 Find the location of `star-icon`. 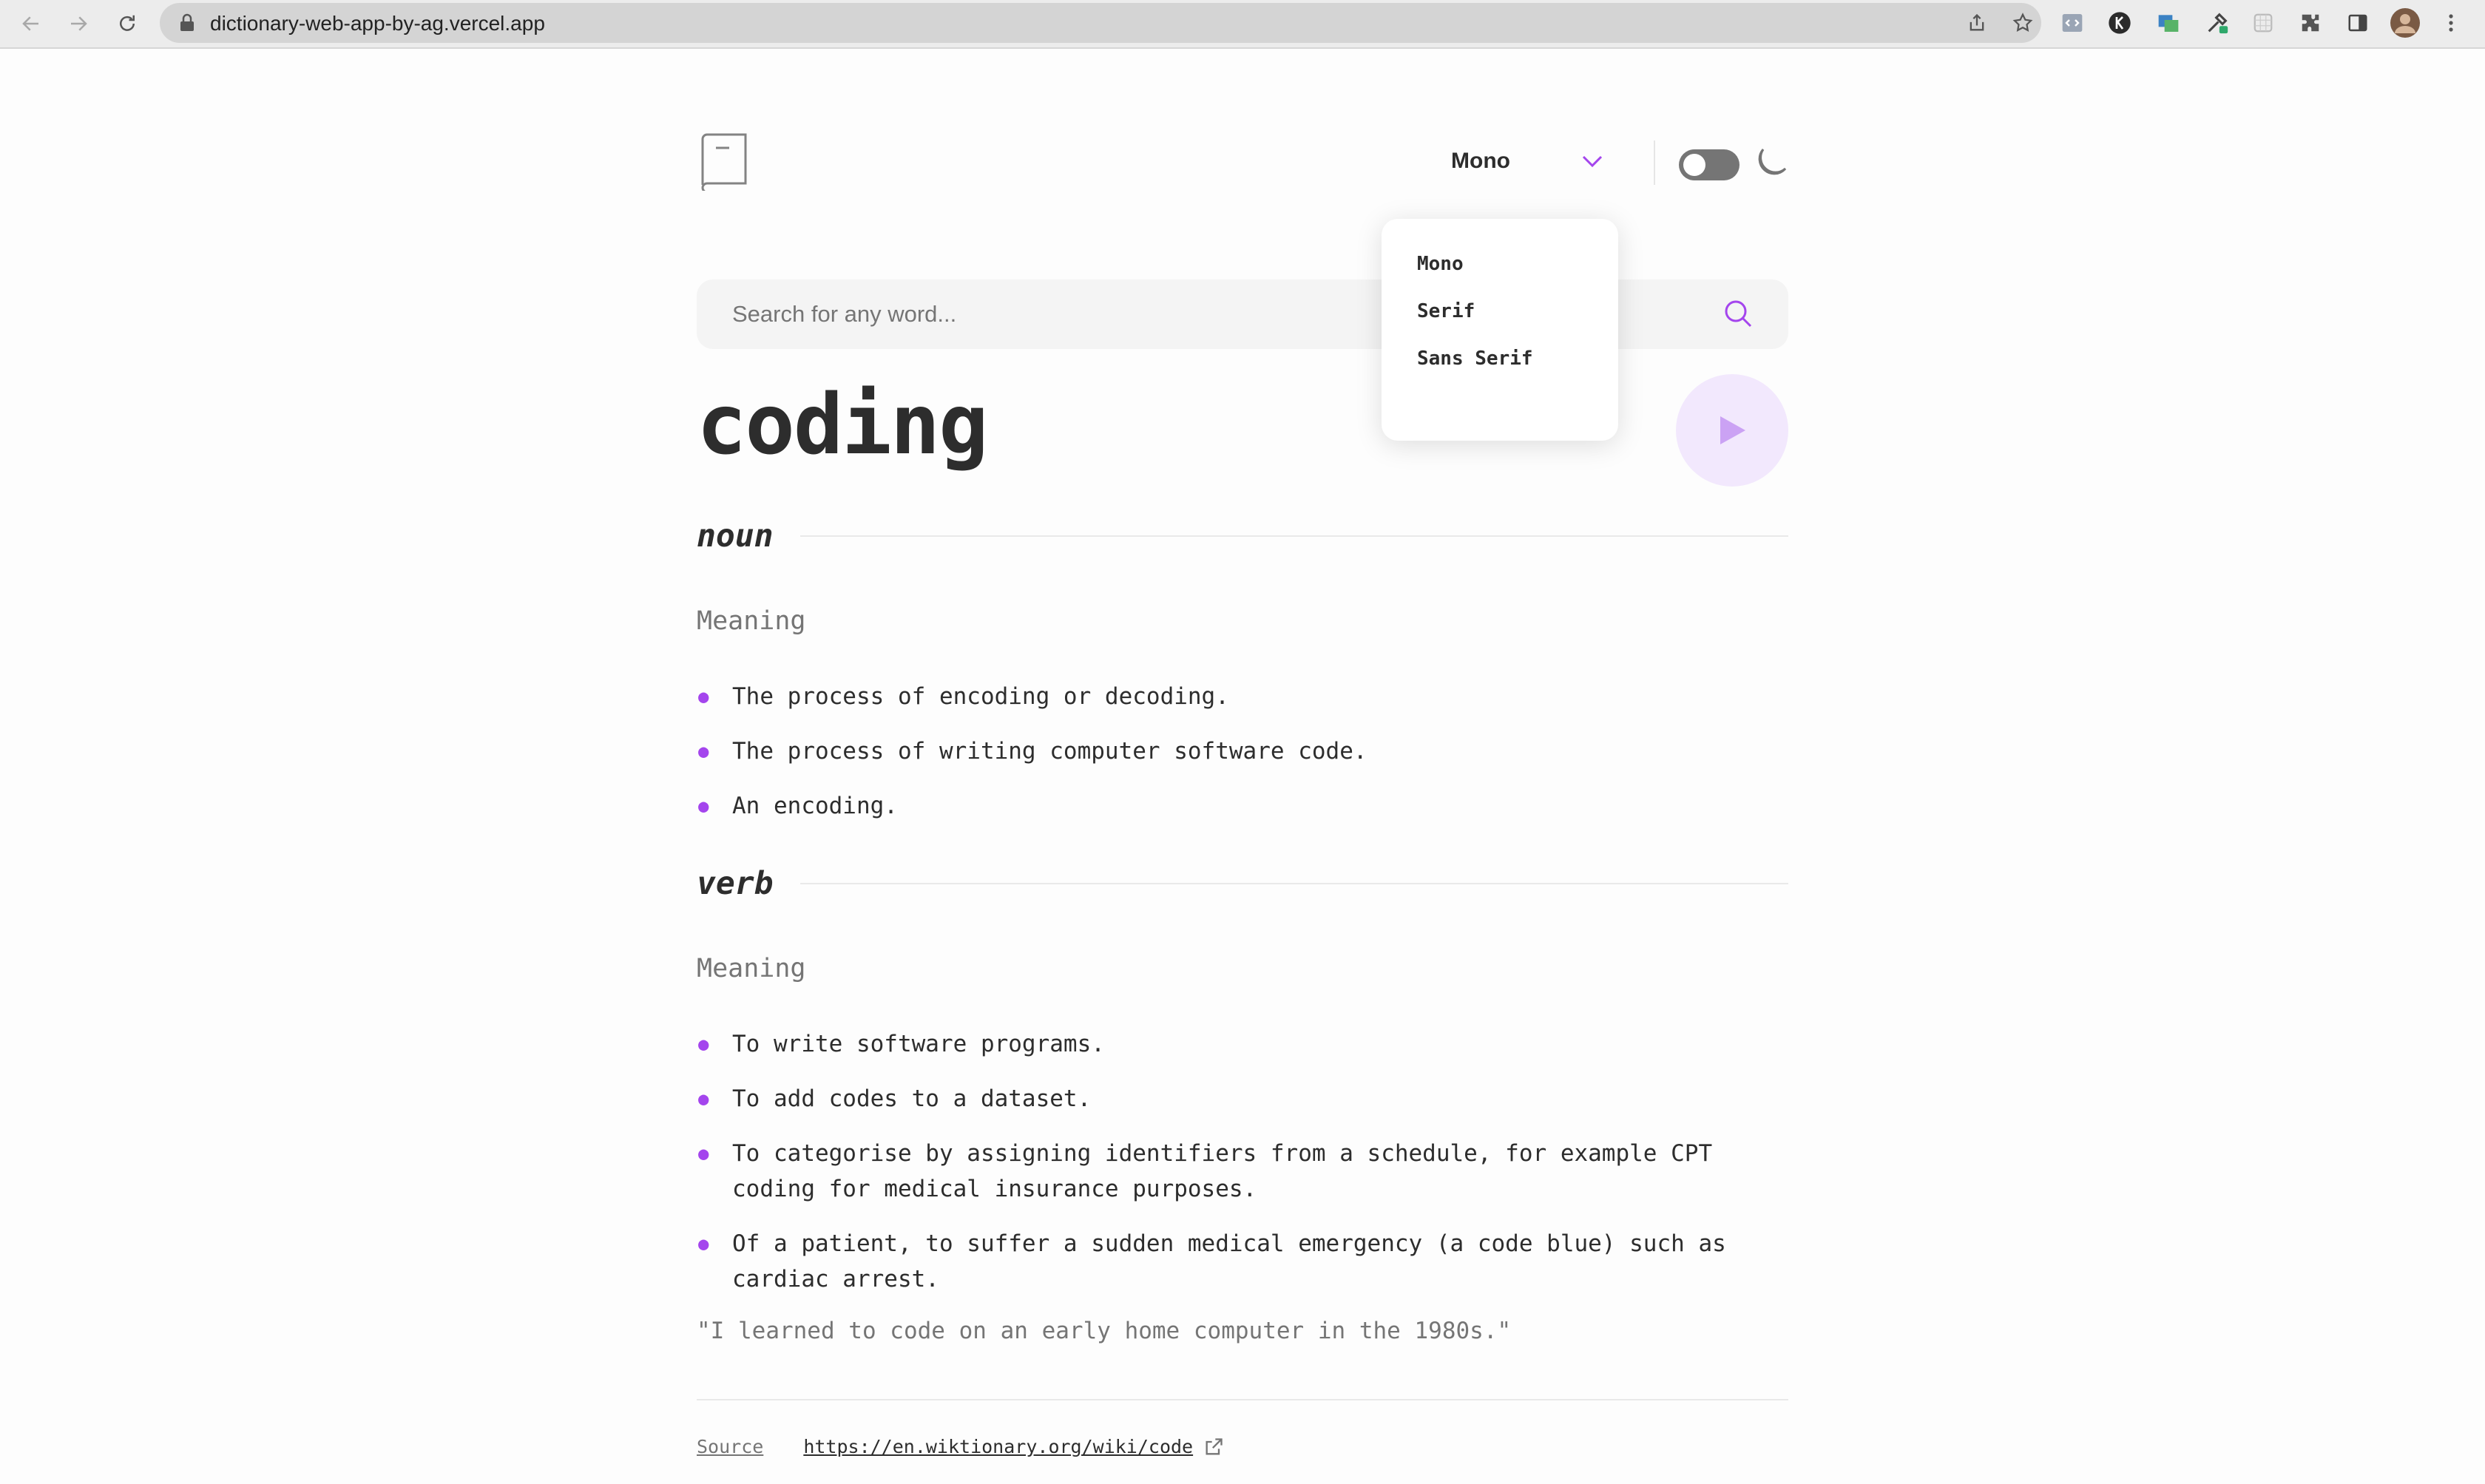

star-icon is located at coordinates (2022, 22).